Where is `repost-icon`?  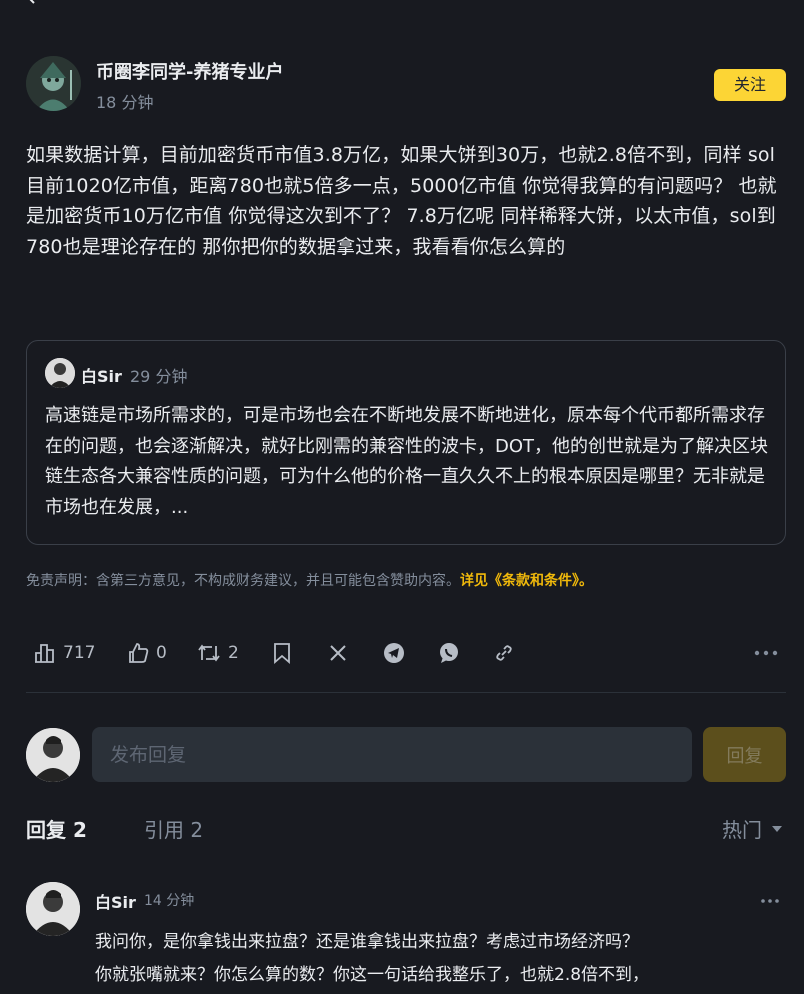
repost-icon is located at coordinates (209, 653).